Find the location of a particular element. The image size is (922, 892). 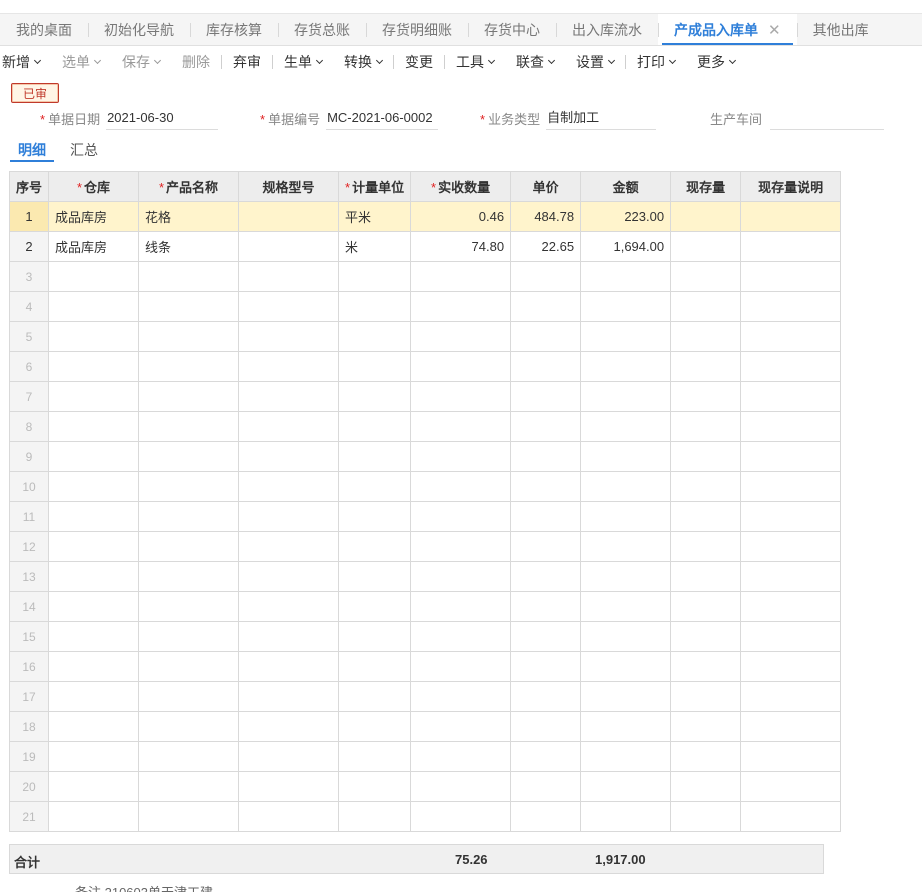

tab-8: 其他出库 is located at coordinates (840, 29).